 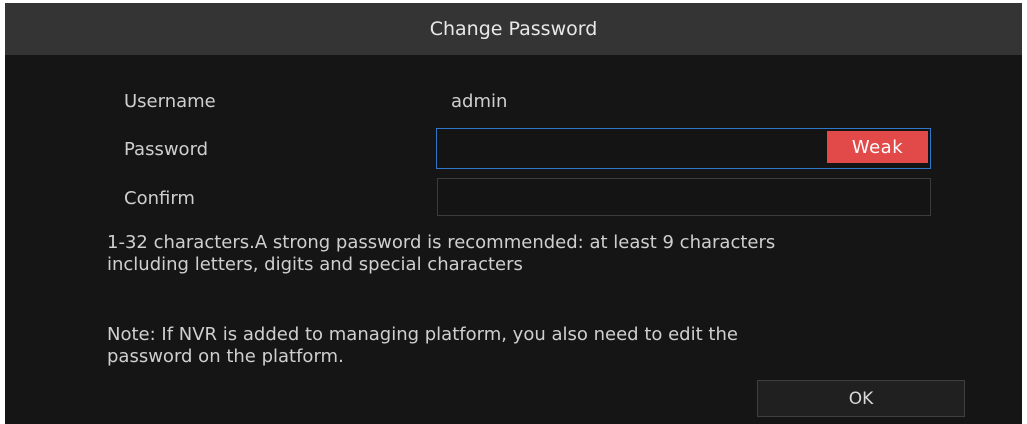 I want to click on password-strength-badge: Weak, so click(x=877, y=147).